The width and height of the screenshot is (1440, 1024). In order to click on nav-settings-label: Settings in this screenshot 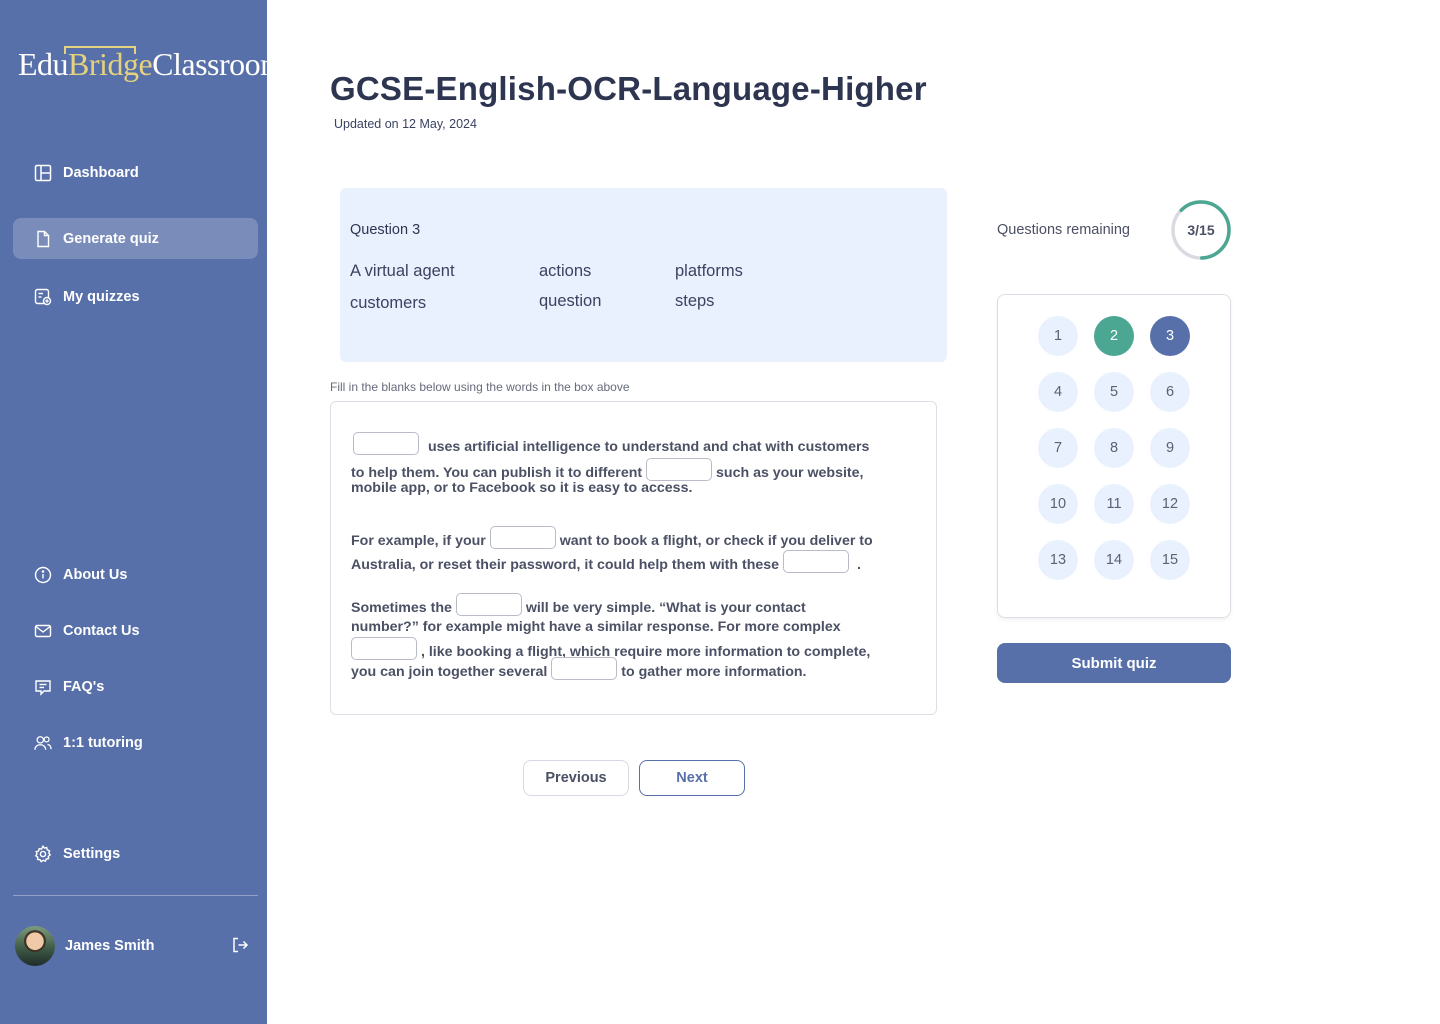, I will do `click(92, 853)`.